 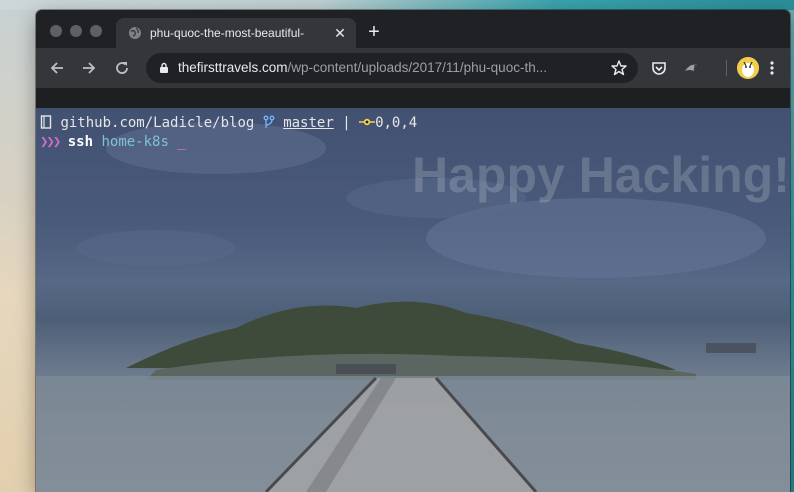 I want to click on branch-name: master, so click(x=308, y=123).